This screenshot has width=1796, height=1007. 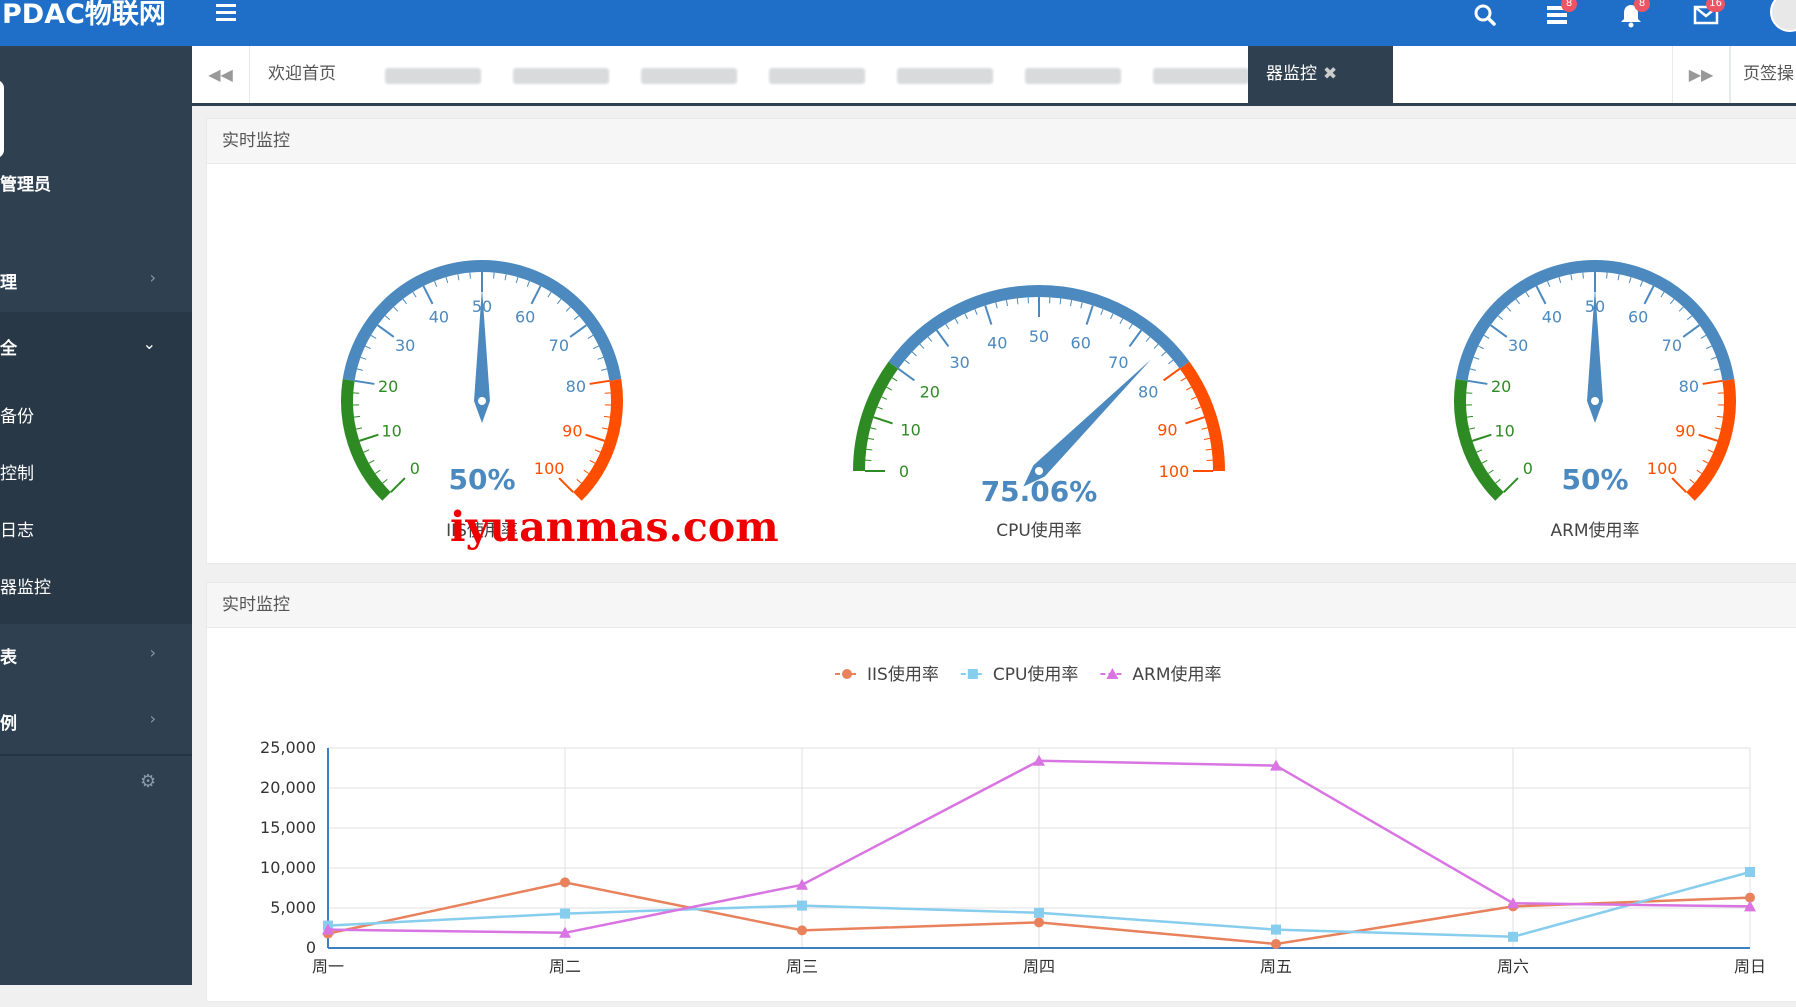 I want to click on gear-icon: ⚙, so click(x=148, y=781).